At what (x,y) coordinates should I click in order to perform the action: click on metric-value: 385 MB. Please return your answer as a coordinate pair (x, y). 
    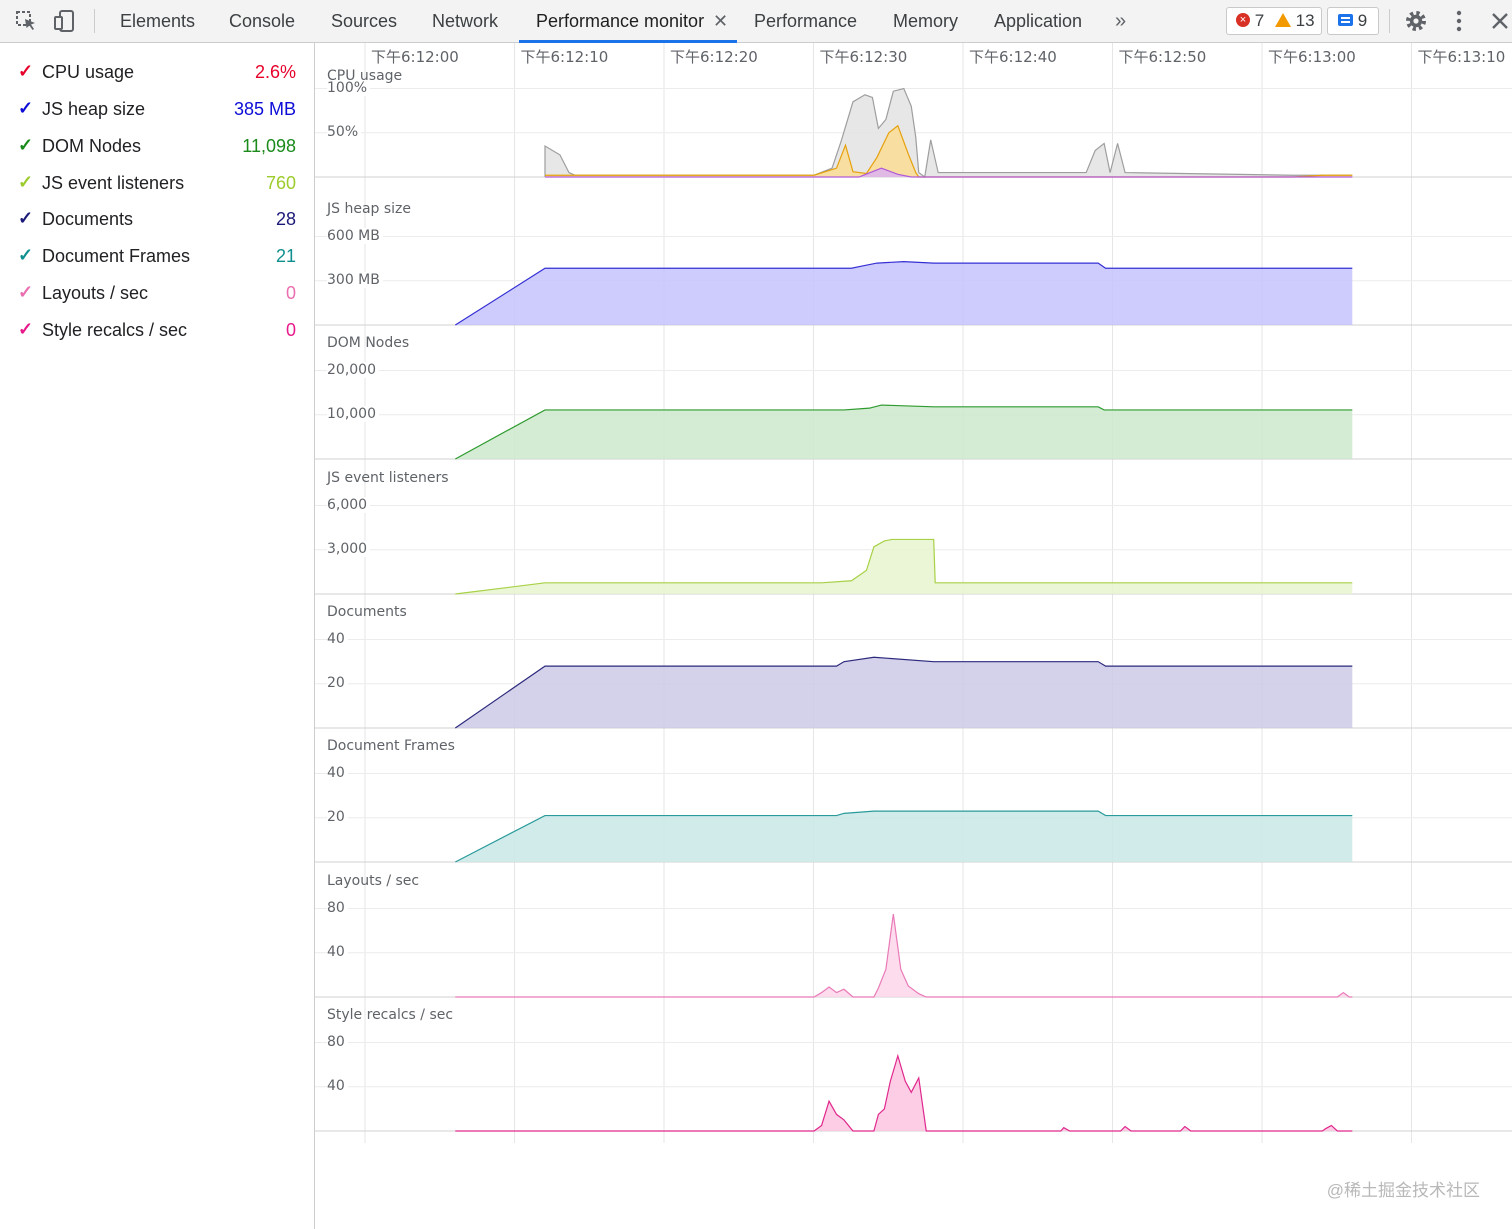
    Looking at the image, I should click on (264, 109).